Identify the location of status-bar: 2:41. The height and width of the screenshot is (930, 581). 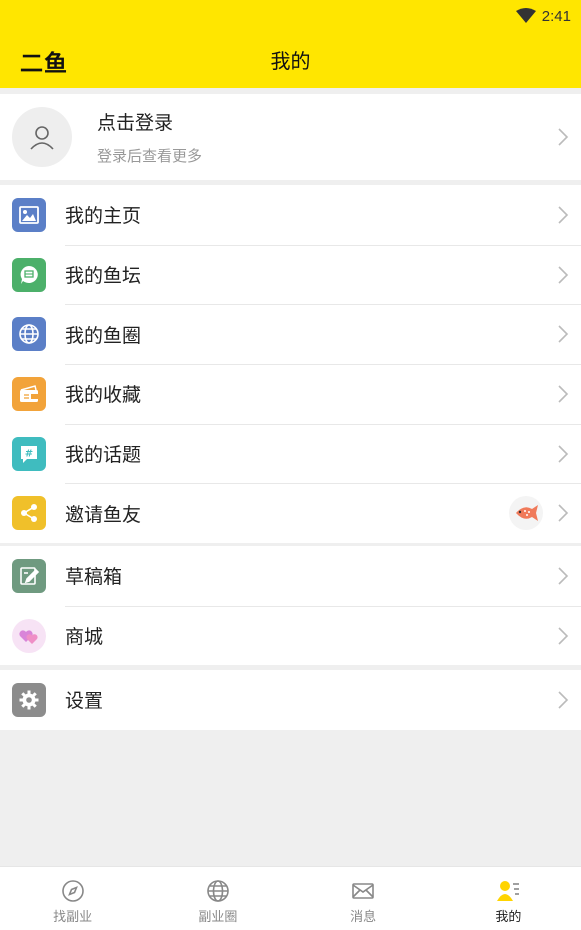
(543, 16).